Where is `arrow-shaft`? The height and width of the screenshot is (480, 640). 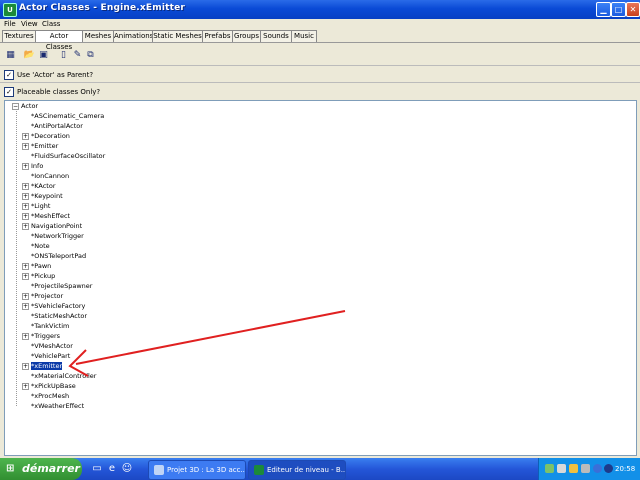
arrow-shaft is located at coordinates (210, 337).